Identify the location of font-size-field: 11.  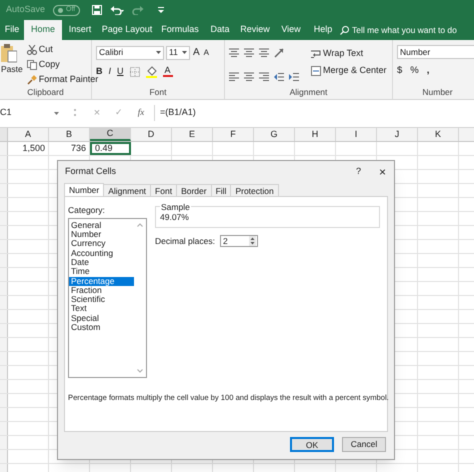
(178, 53).